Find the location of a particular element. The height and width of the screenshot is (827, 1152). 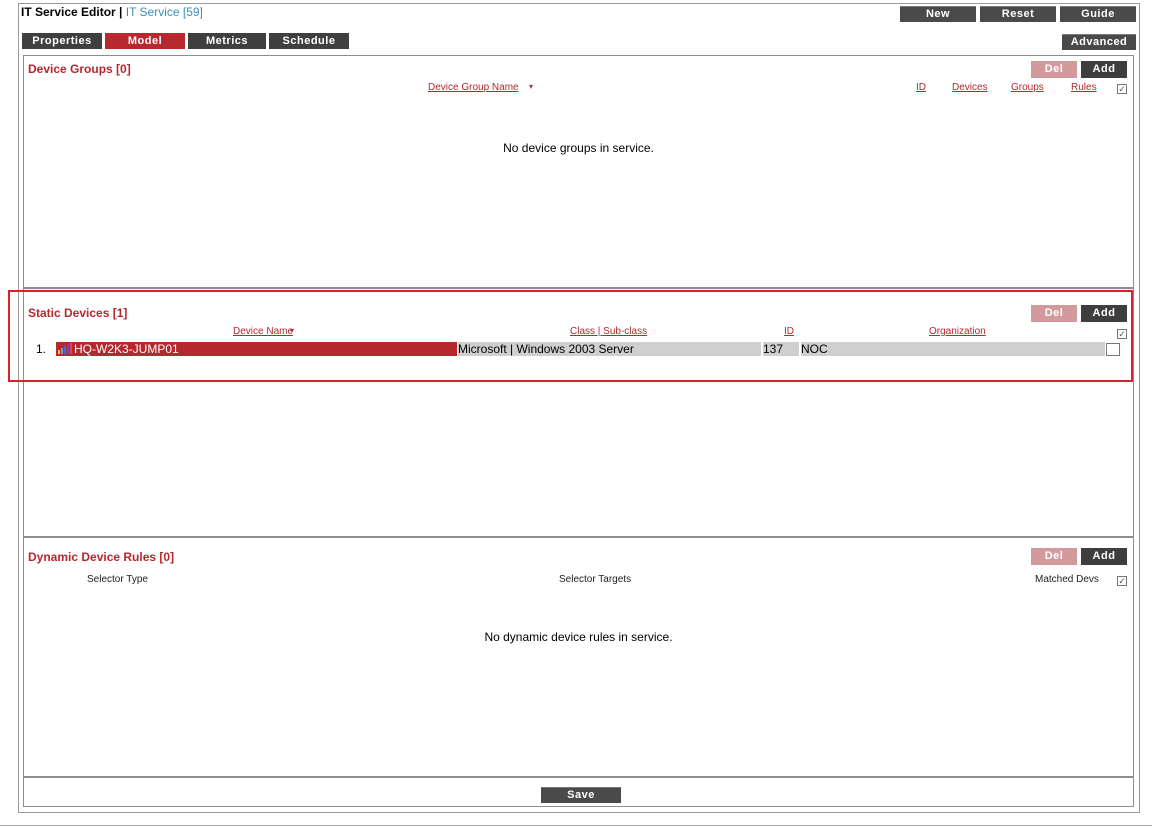

column-device-group-name: Device Group Name is located at coordinates (473, 87).